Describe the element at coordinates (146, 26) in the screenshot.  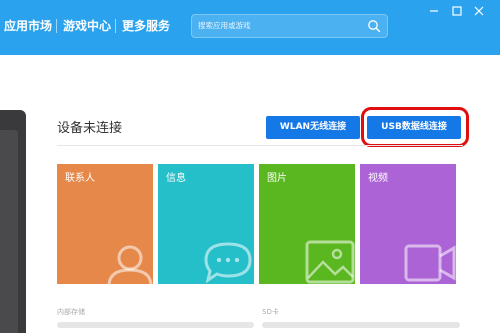
I see `nav-more-services: 更多服务` at that location.